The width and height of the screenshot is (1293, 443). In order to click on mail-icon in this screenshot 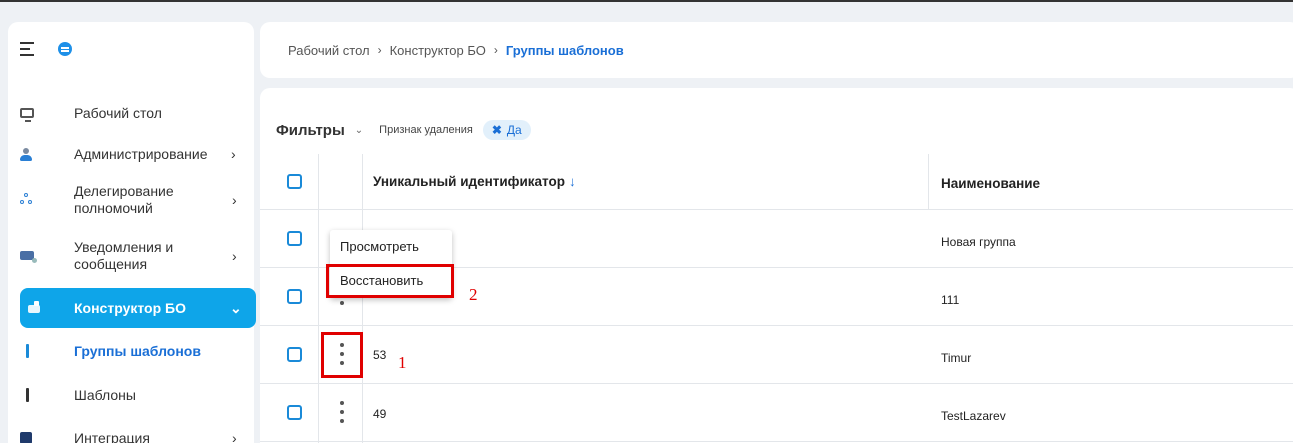, I will do `click(28, 257)`.